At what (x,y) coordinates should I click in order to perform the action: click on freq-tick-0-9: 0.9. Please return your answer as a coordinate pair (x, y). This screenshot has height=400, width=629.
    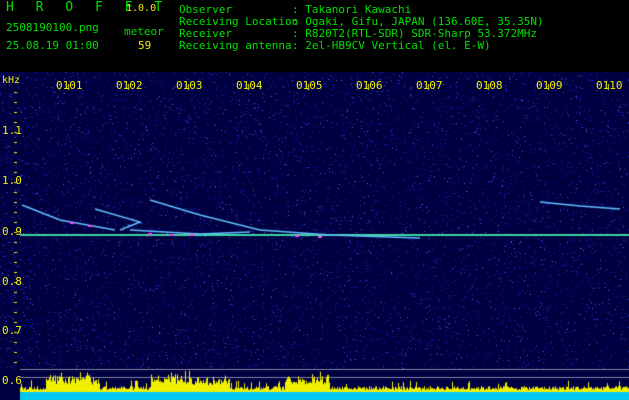
    Looking at the image, I should click on (12, 231).